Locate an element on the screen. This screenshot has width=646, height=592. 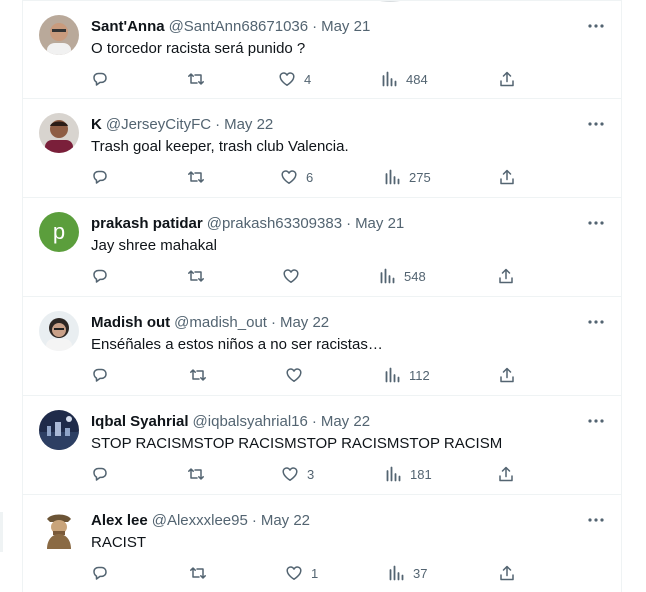
like-button: 1 is located at coordinates (301, 573).